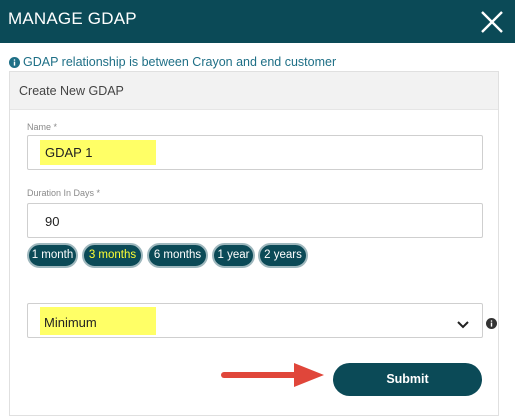 The height and width of the screenshot is (418, 515). I want to click on card-title: Create New GDAP, so click(71, 91).